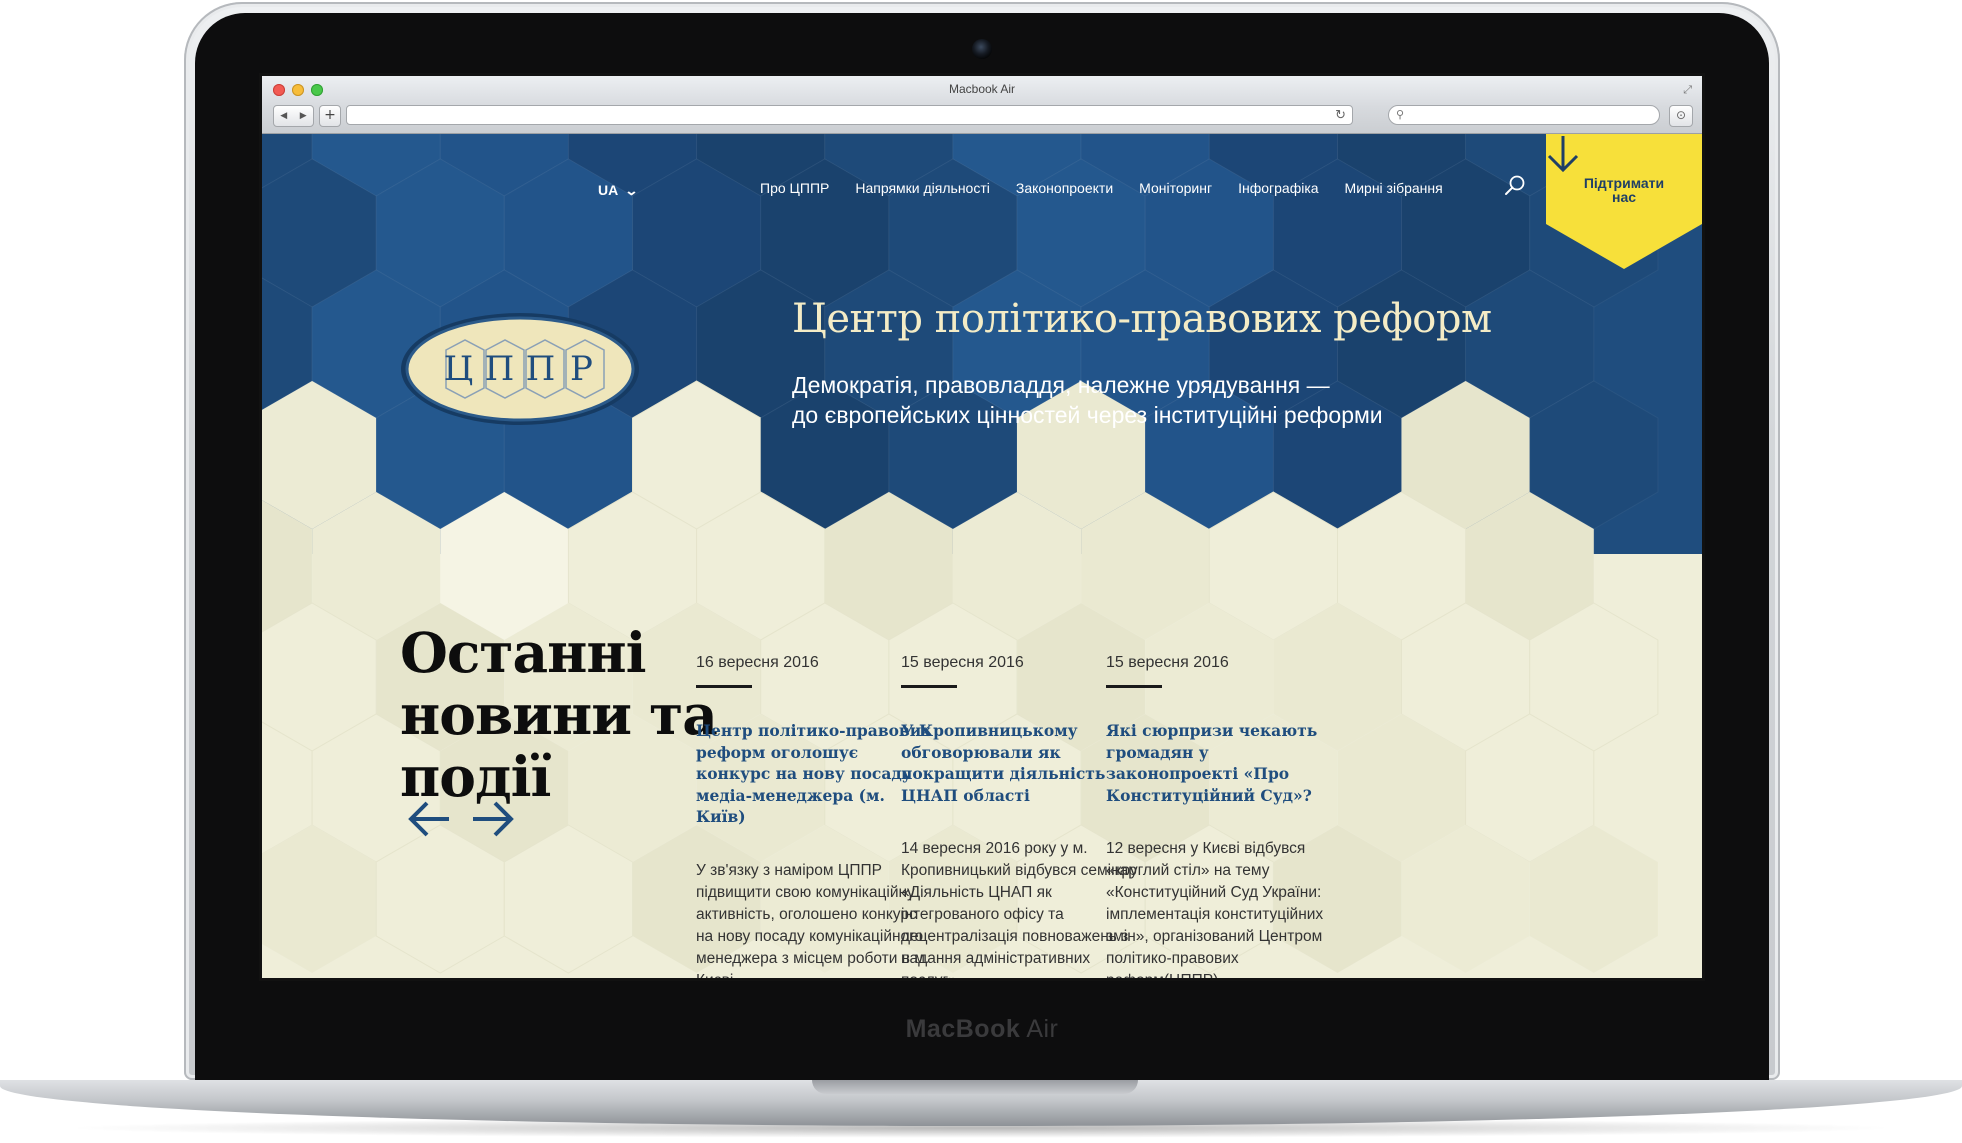 This screenshot has height=1143, width=1962. I want to click on browser-toolbar: Macbook Air ⤢ ◀ ▶ + ↻ ⚲ ⊙, so click(982, 105).